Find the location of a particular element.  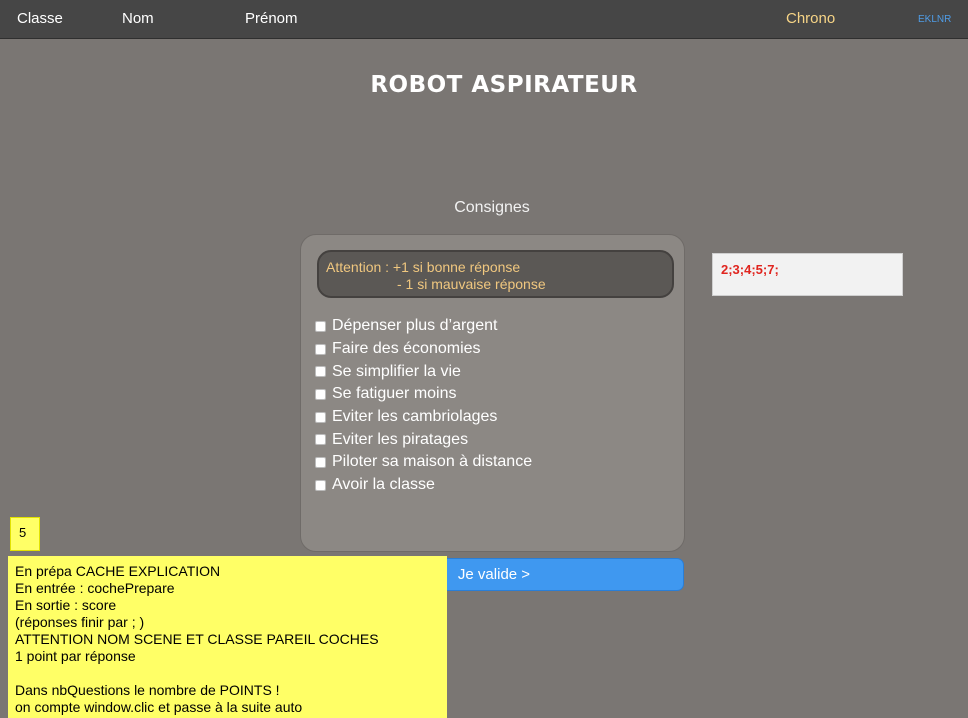

header-nom: Nom is located at coordinates (138, 18).